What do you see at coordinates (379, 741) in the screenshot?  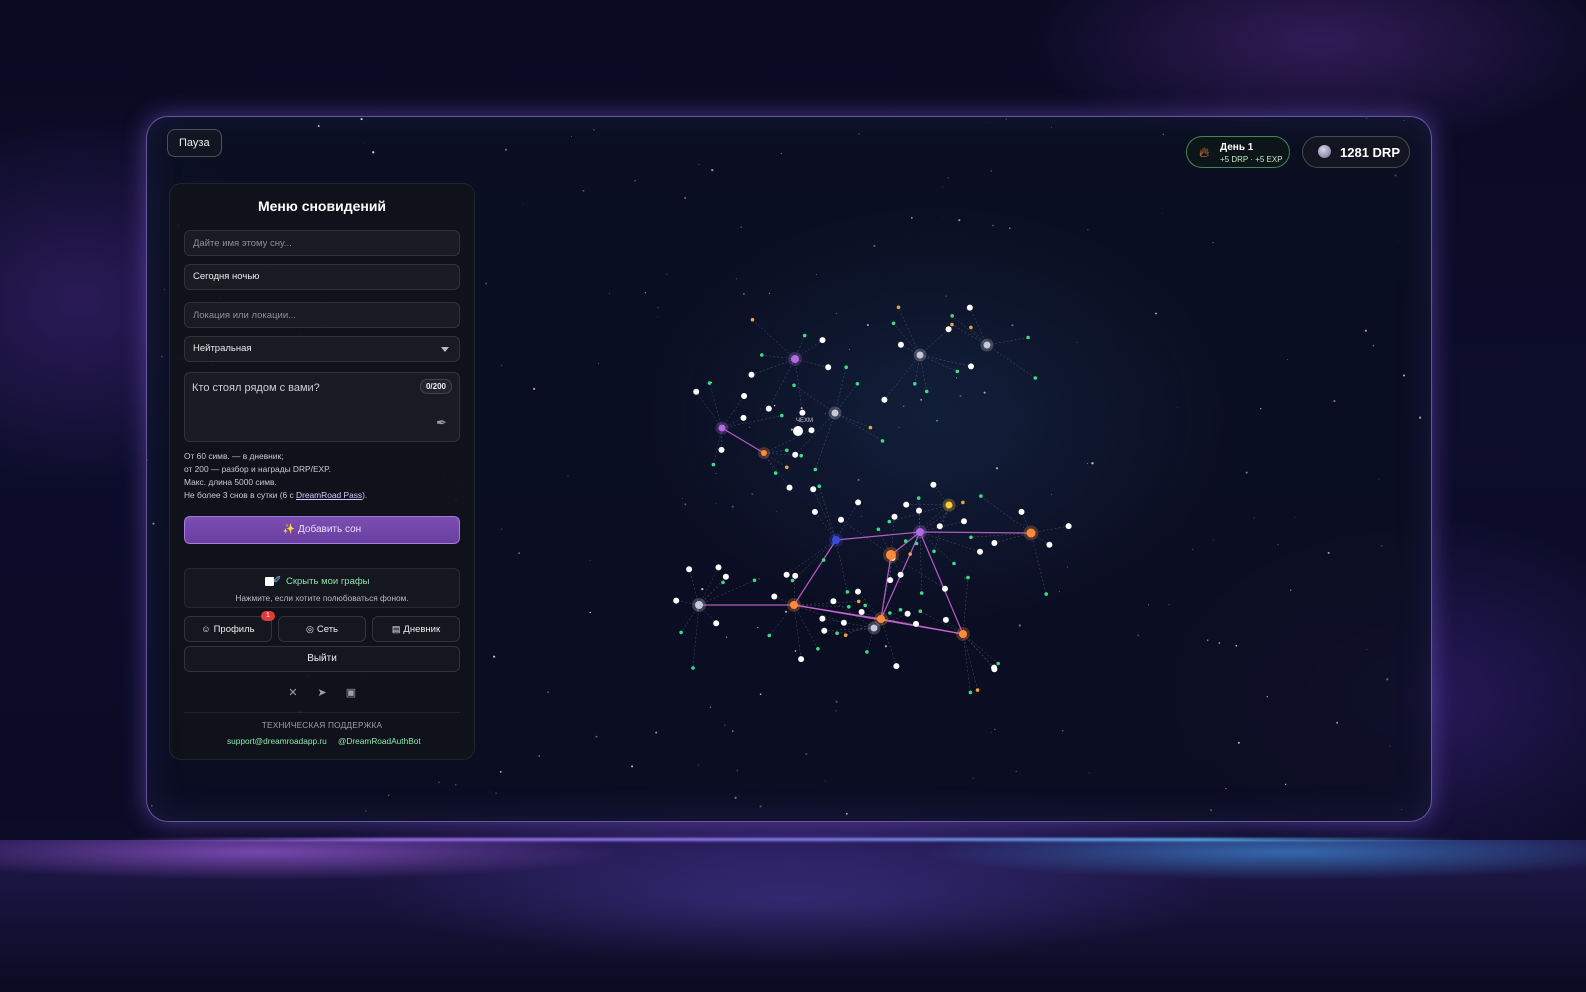 I see `support-bot-link: @DreamRoadAuthBot` at bounding box center [379, 741].